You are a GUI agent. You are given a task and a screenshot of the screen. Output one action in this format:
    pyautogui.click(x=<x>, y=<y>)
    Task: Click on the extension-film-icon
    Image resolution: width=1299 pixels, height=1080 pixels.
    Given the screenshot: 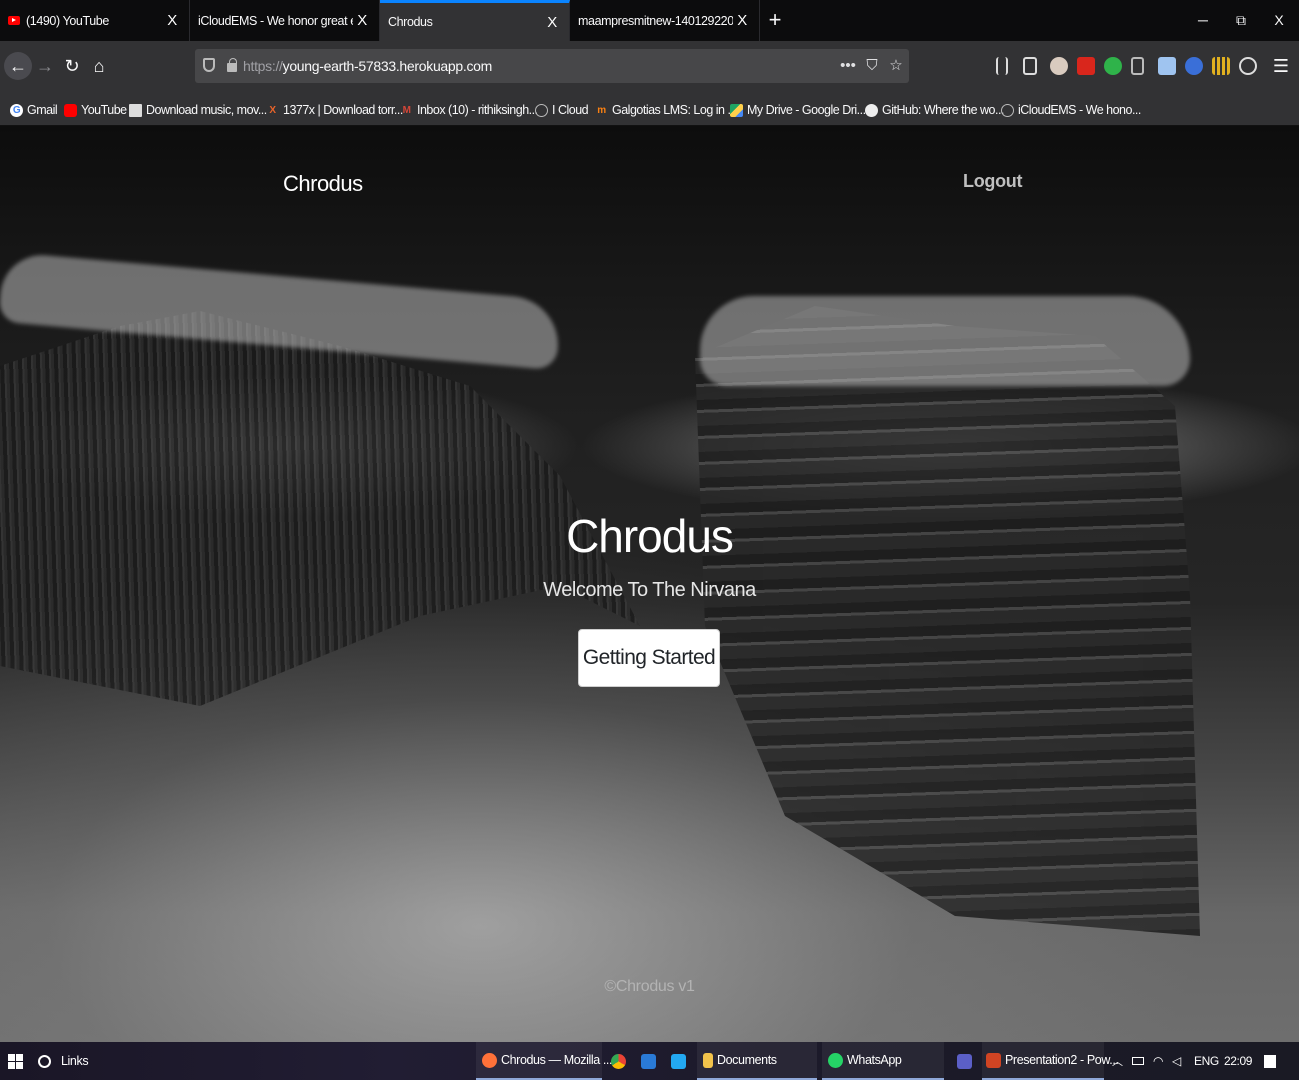 What is the action you would take?
    pyautogui.click(x=1248, y=66)
    